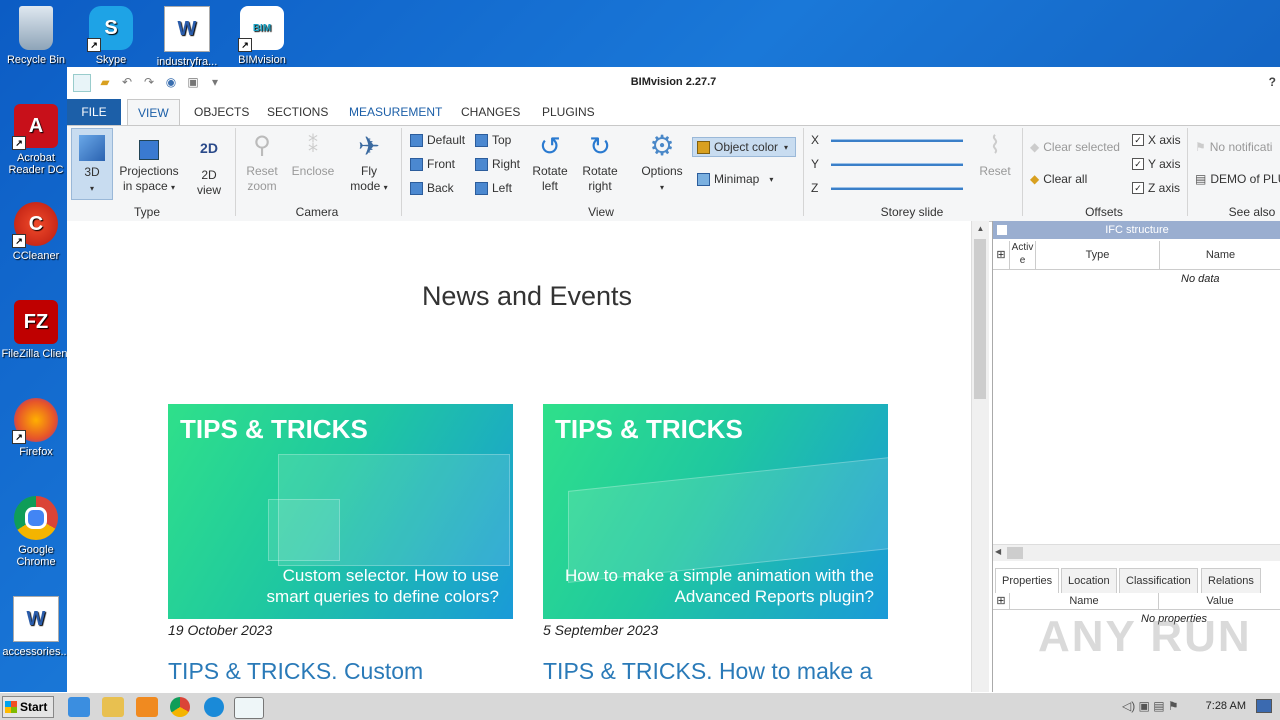  What do you see at coordinates (703, 147) in the screenshot?
I see `paint-bucket-icon` at bounding box center [703, 147].